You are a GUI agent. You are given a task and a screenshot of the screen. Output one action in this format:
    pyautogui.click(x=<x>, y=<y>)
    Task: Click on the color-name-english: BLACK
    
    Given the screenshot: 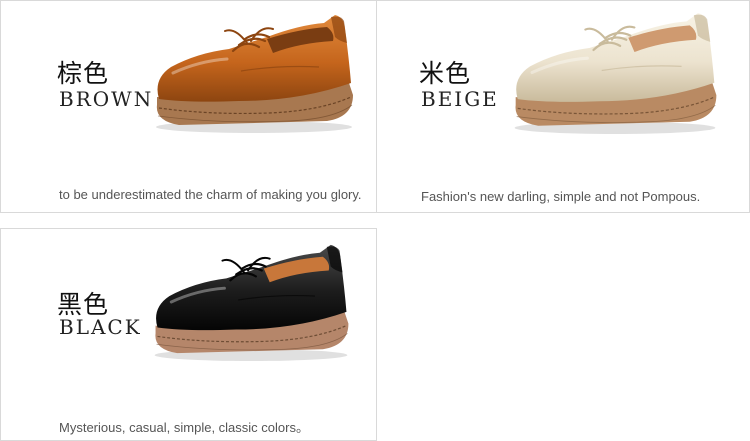 What is the action you would take?
    pyautogui.click(x=100, y=327)
    